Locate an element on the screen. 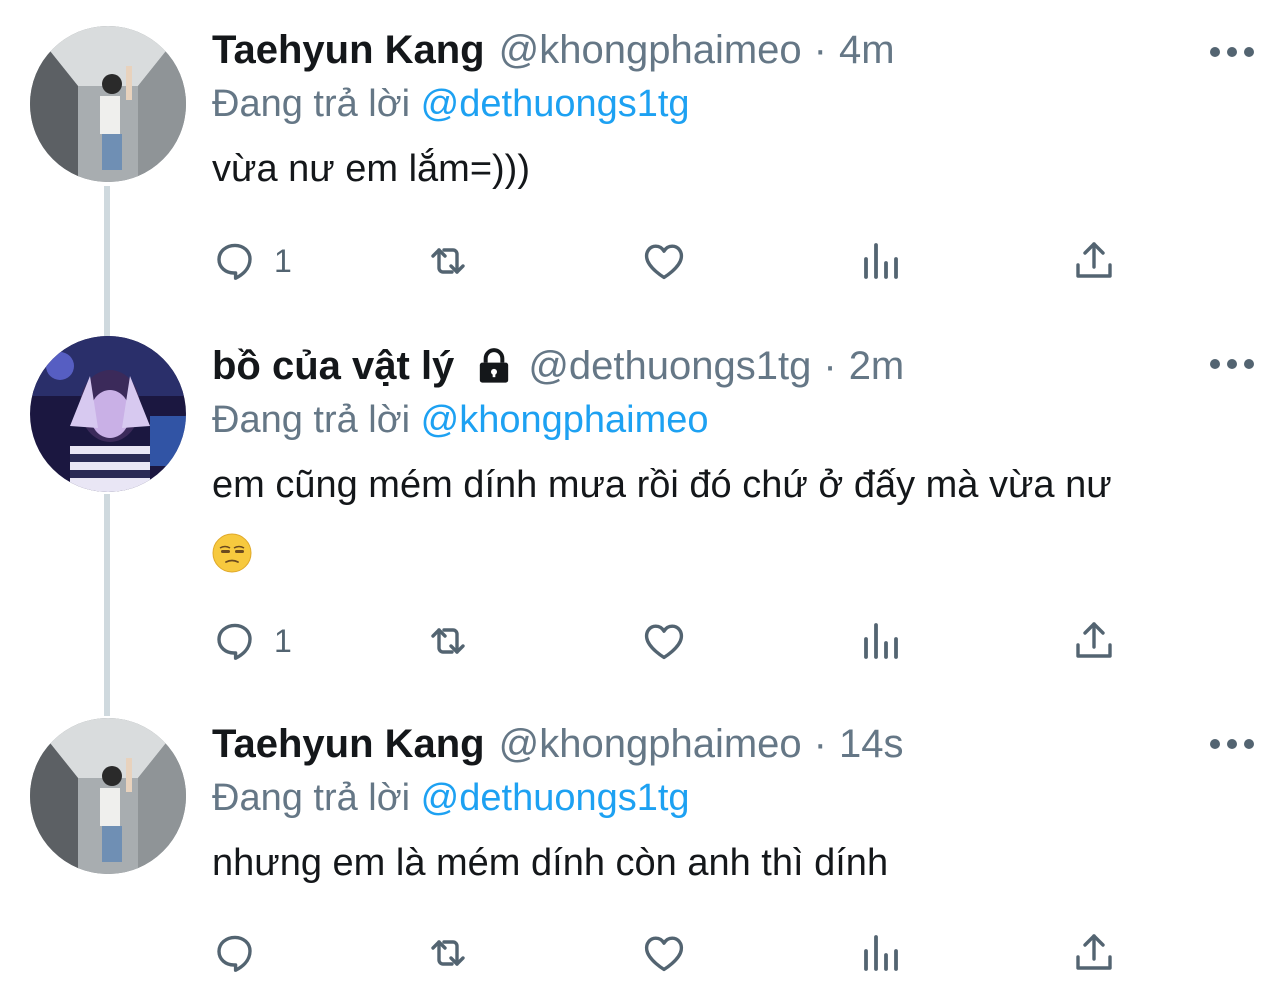 The width and height of the screenshot is (1284, 1000). tweet-header: Taehyun Kang @khongphaimeo · 14s is located at coordinates (733, 744).